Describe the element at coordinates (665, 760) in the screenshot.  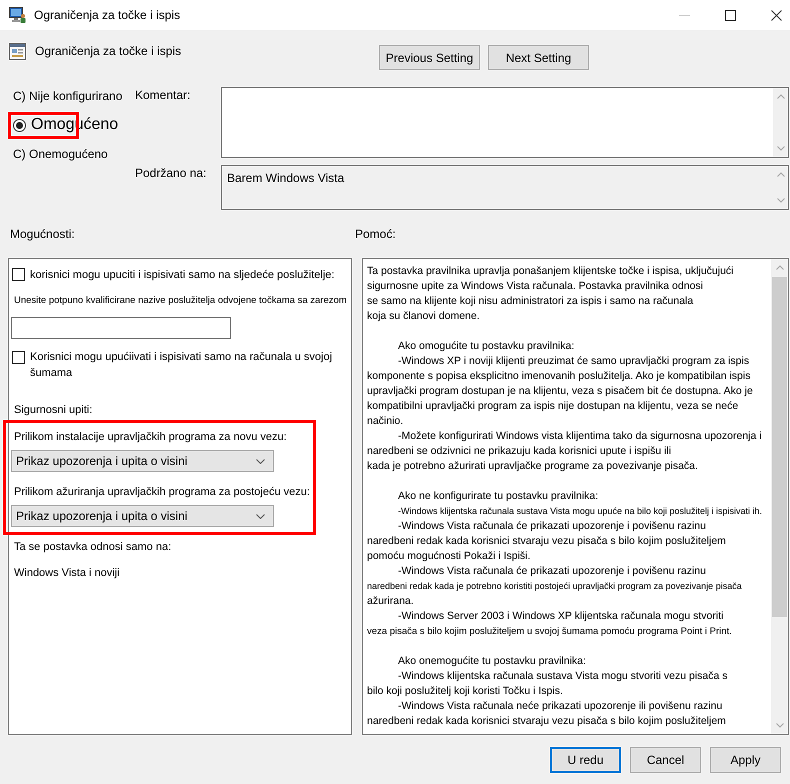
I see `dialog-button: Cancel` at that location.